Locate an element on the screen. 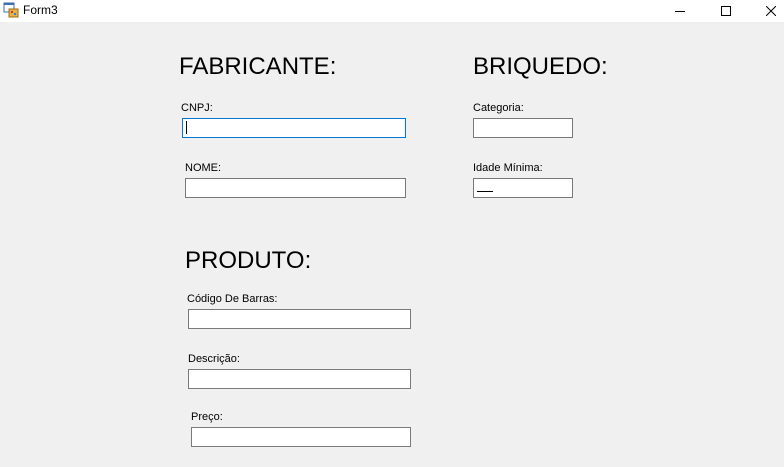 This screenshot has width=784, height=467. minimize-icon is located at coordinates (680, 11).